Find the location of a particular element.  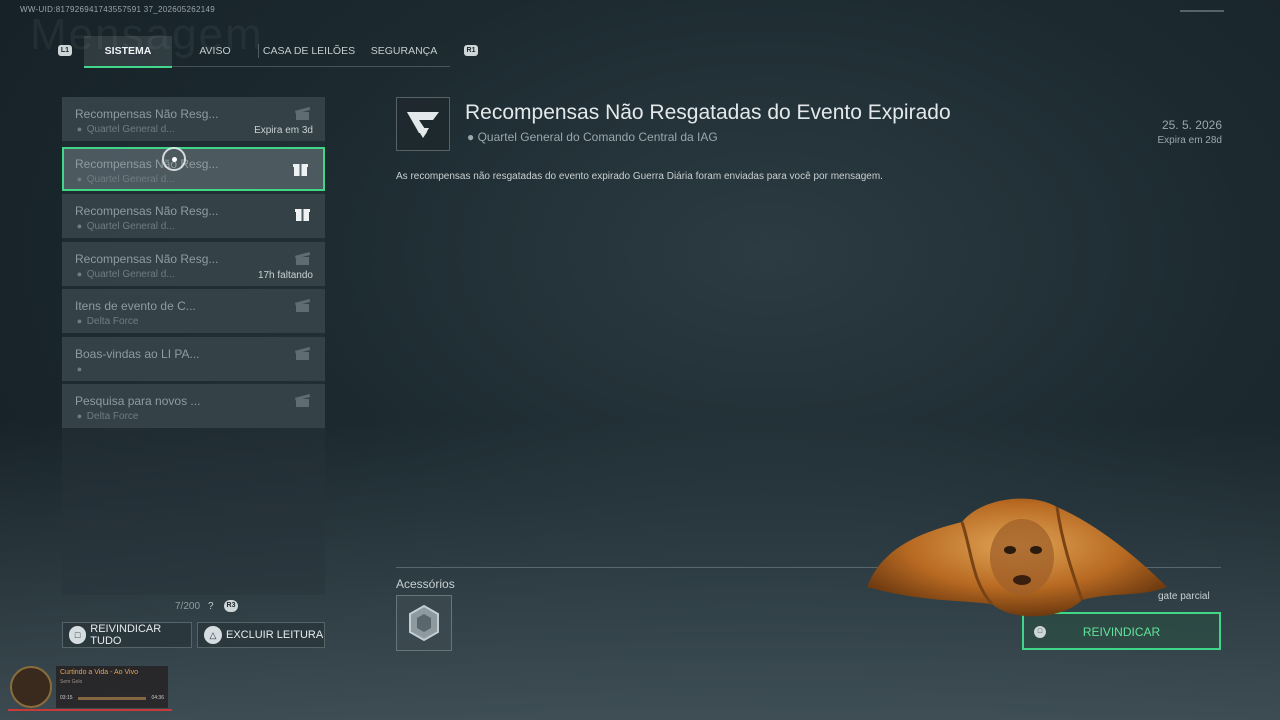

help-icon: ? is located at coordinates (211, 606).